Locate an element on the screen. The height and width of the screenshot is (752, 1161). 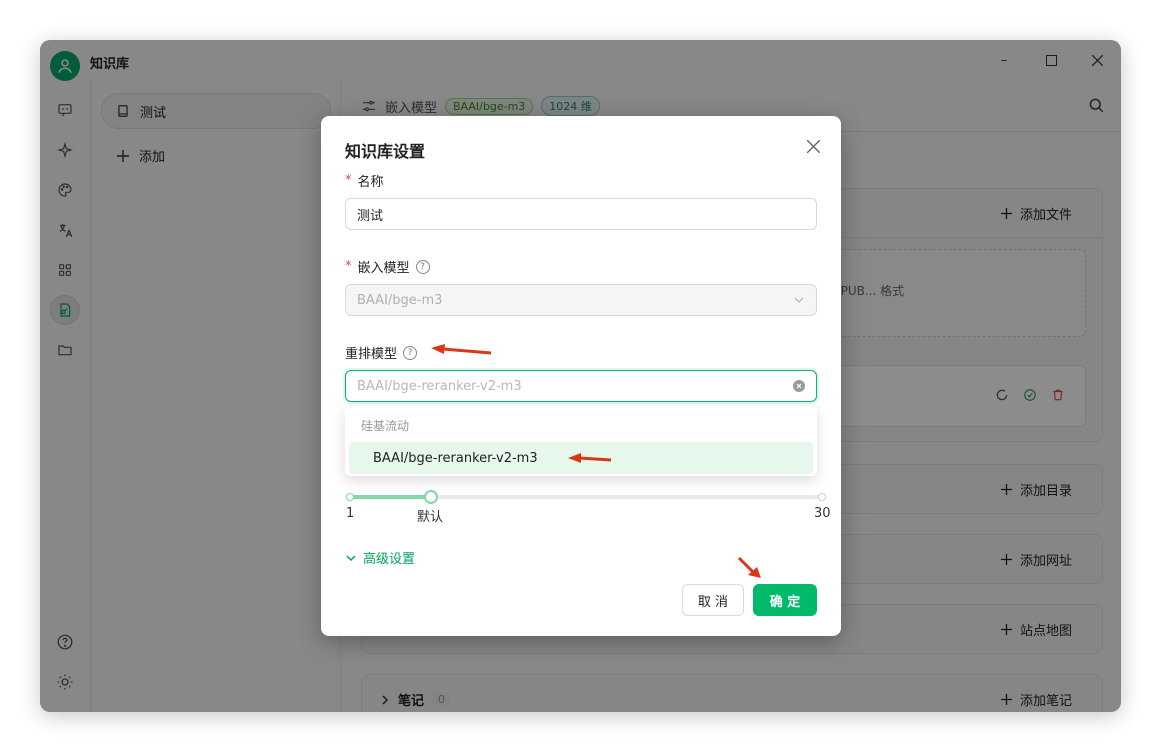
close-icon is located at coordinates (813, 146).